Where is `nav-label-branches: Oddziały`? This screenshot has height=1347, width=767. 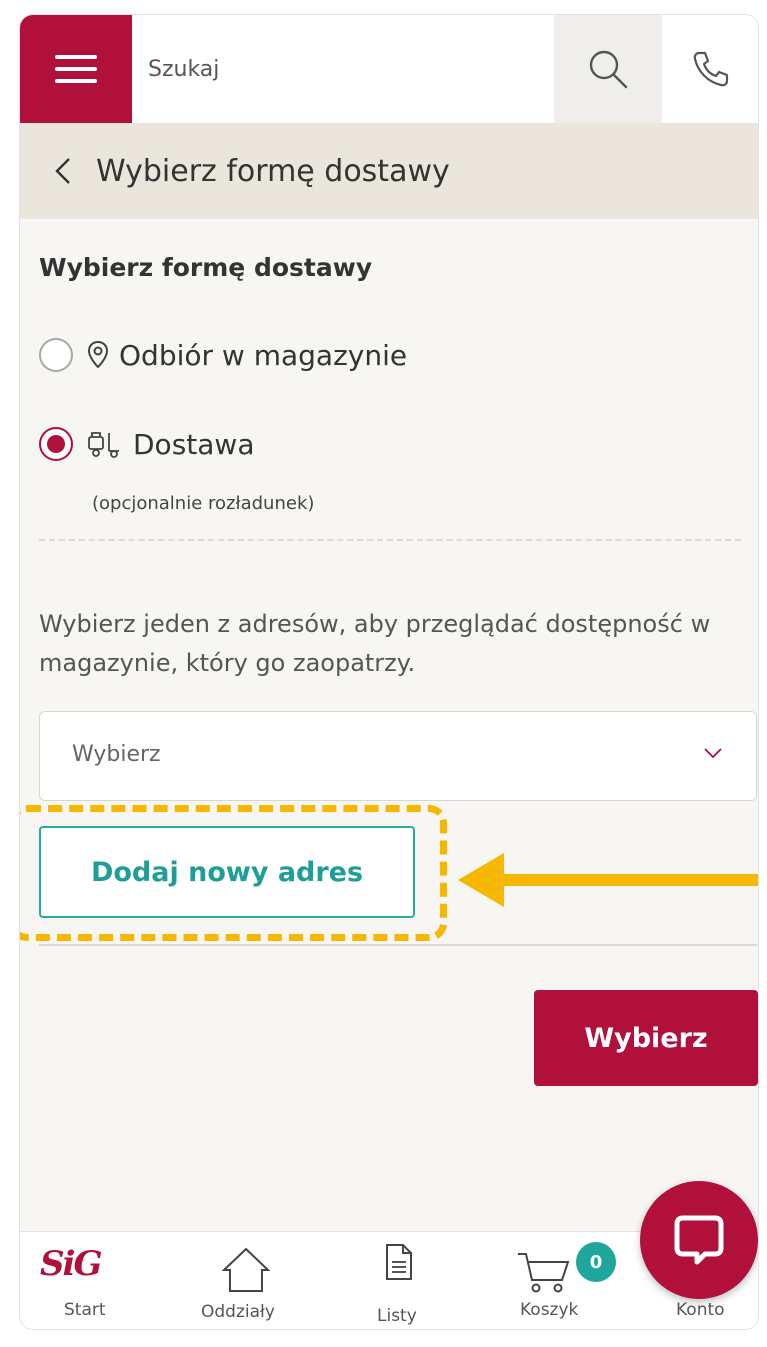 nav-label-branches: Oddziały is located at coordinates (238, 1312).